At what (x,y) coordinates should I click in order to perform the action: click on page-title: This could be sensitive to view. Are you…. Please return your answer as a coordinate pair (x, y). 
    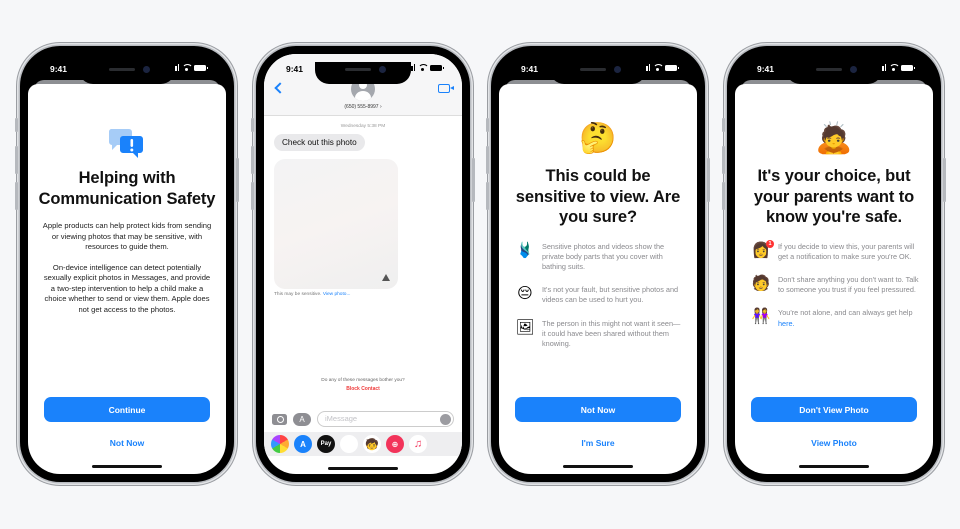
    Looking at the image, I should click on (598, 196).